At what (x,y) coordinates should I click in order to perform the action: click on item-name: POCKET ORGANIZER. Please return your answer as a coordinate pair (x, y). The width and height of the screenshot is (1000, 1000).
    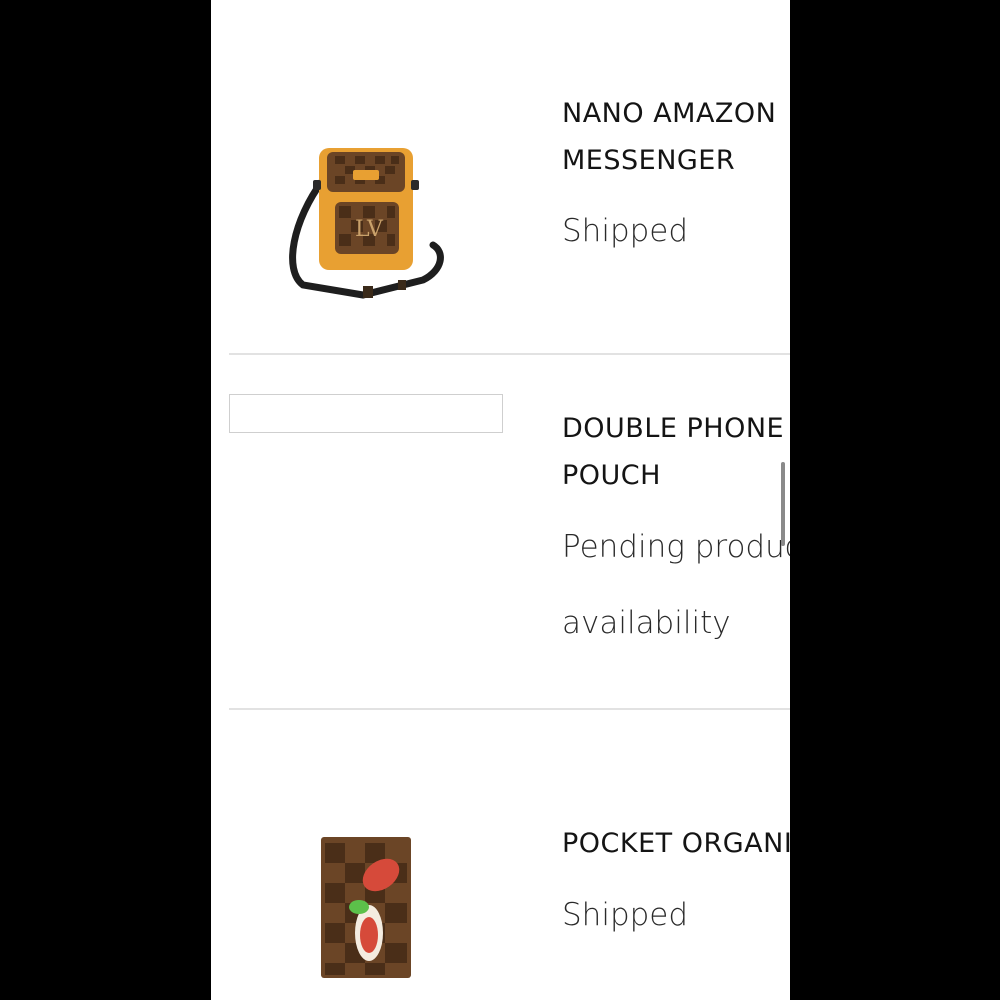
    Looking at the image, I should click on (676, 843).